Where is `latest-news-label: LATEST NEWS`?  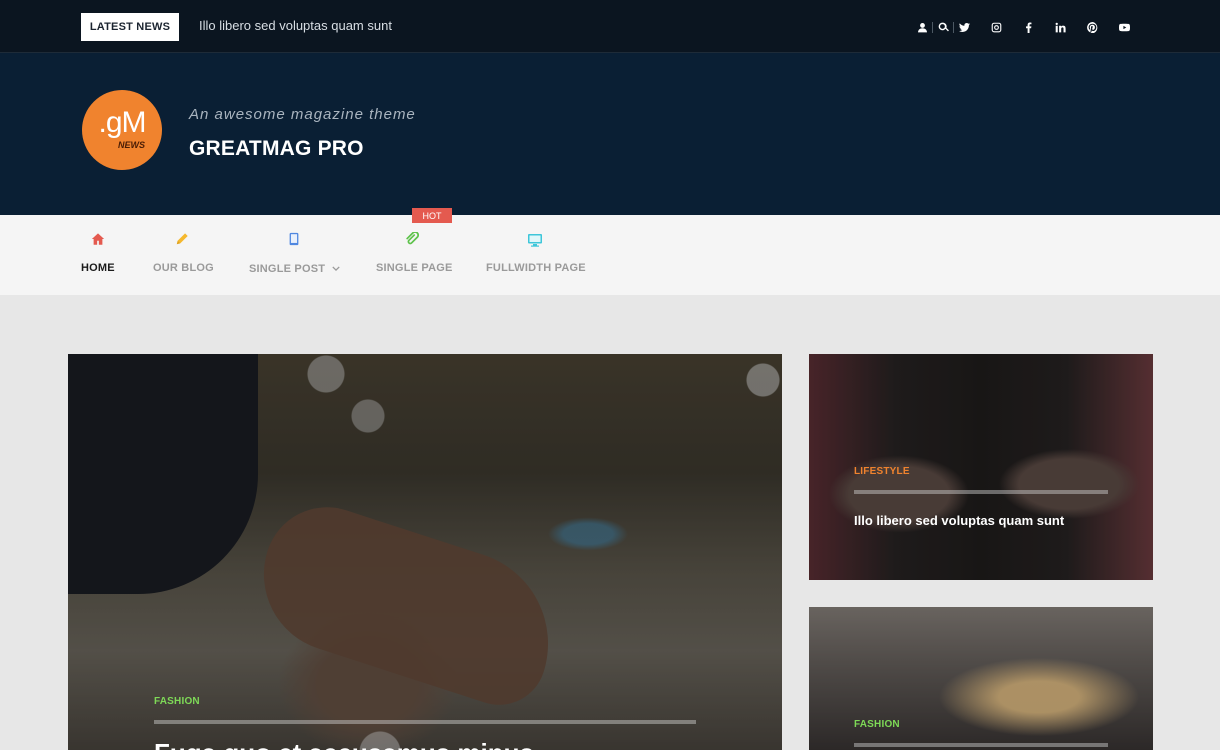 latest-news-label: LATEST NEWS is located at coordinates (130, 27).